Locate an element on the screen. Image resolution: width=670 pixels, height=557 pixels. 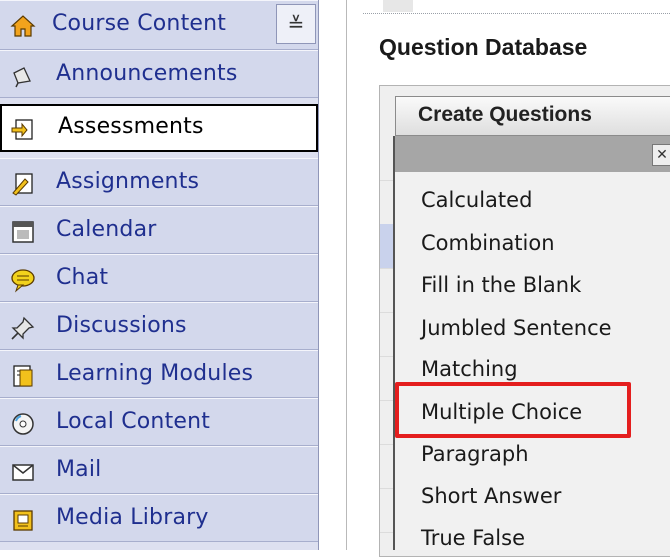
megaphone-icon is located at coordinates (23, 76).